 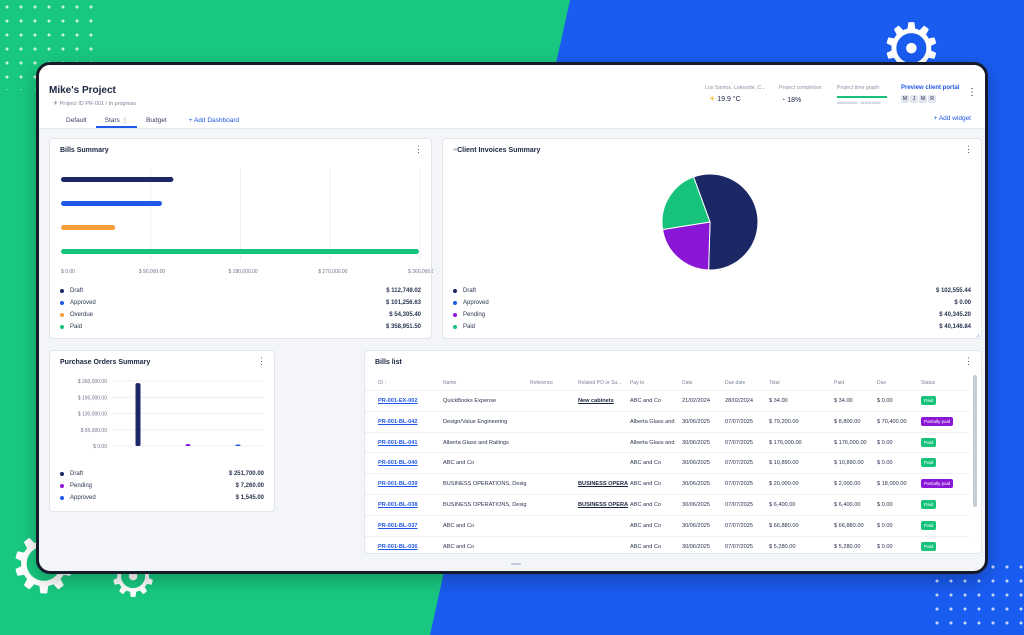 I want to click on legend-item-overdue: Overdue $ 54,305.40, so click(x=240, y=315).